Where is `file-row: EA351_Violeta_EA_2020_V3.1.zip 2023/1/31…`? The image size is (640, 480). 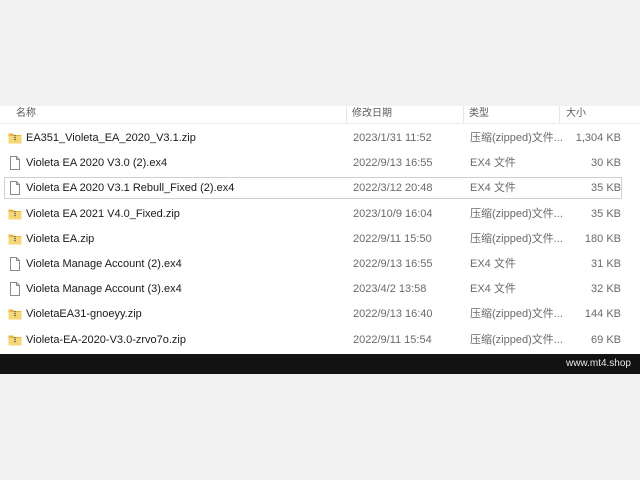
file-row: EA351_Violeta_EA_2020_V3.1.zip 2023/1/31… is located at coordinates (320, 138).